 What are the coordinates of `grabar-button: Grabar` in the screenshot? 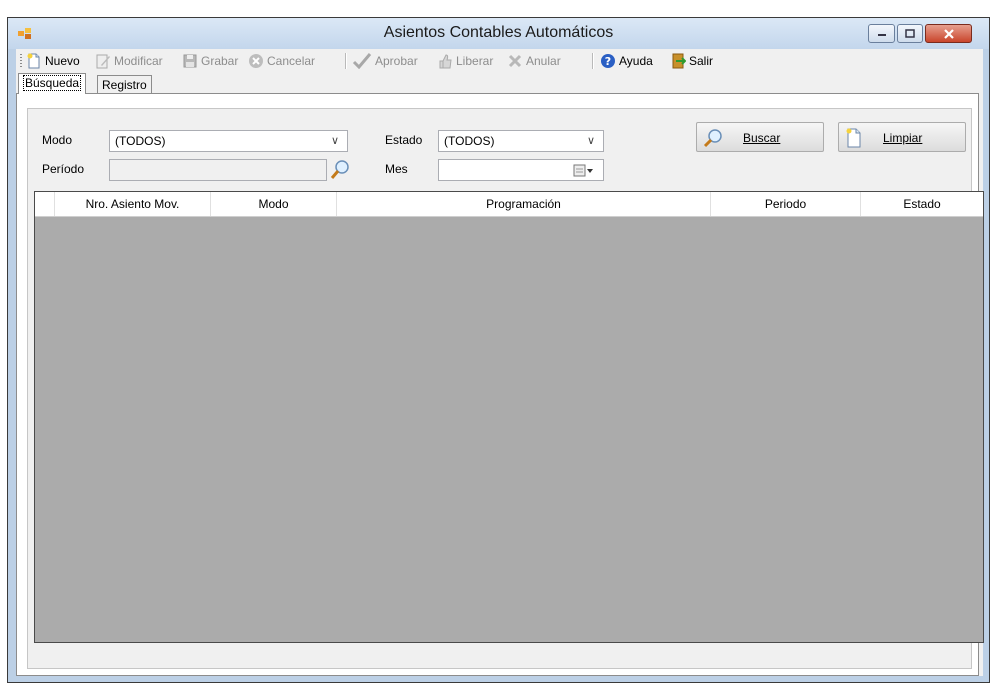 It's located at (210, 61).